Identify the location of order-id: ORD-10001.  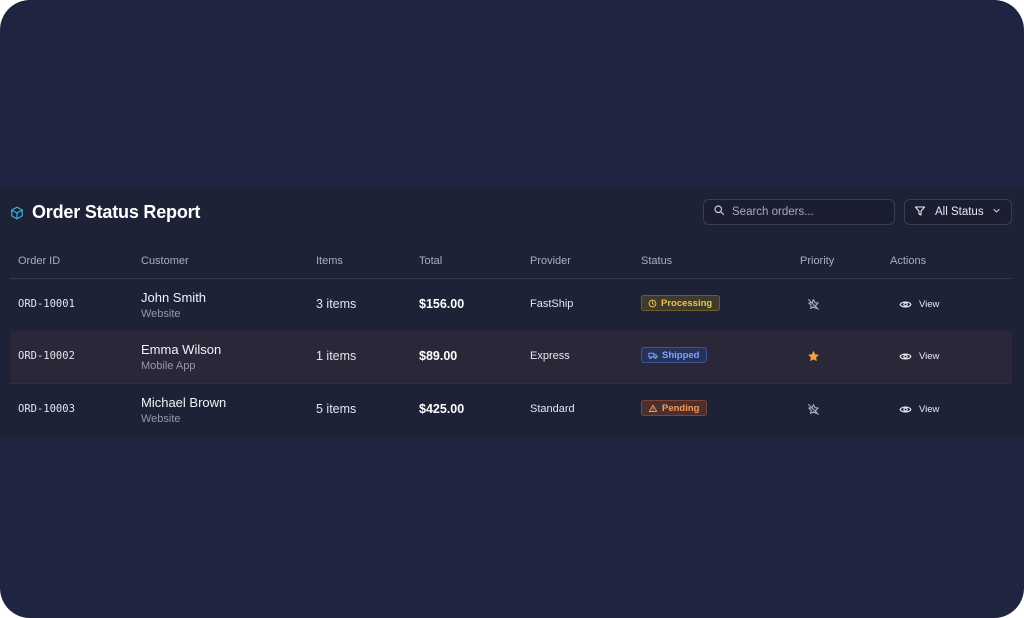
(46, 304).